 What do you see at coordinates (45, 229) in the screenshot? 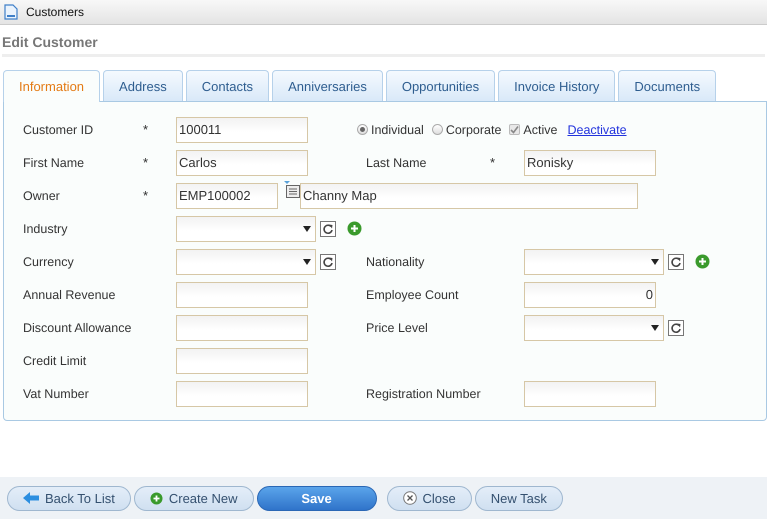
I see `field-label: Industry` at bounding box center [45, 229].